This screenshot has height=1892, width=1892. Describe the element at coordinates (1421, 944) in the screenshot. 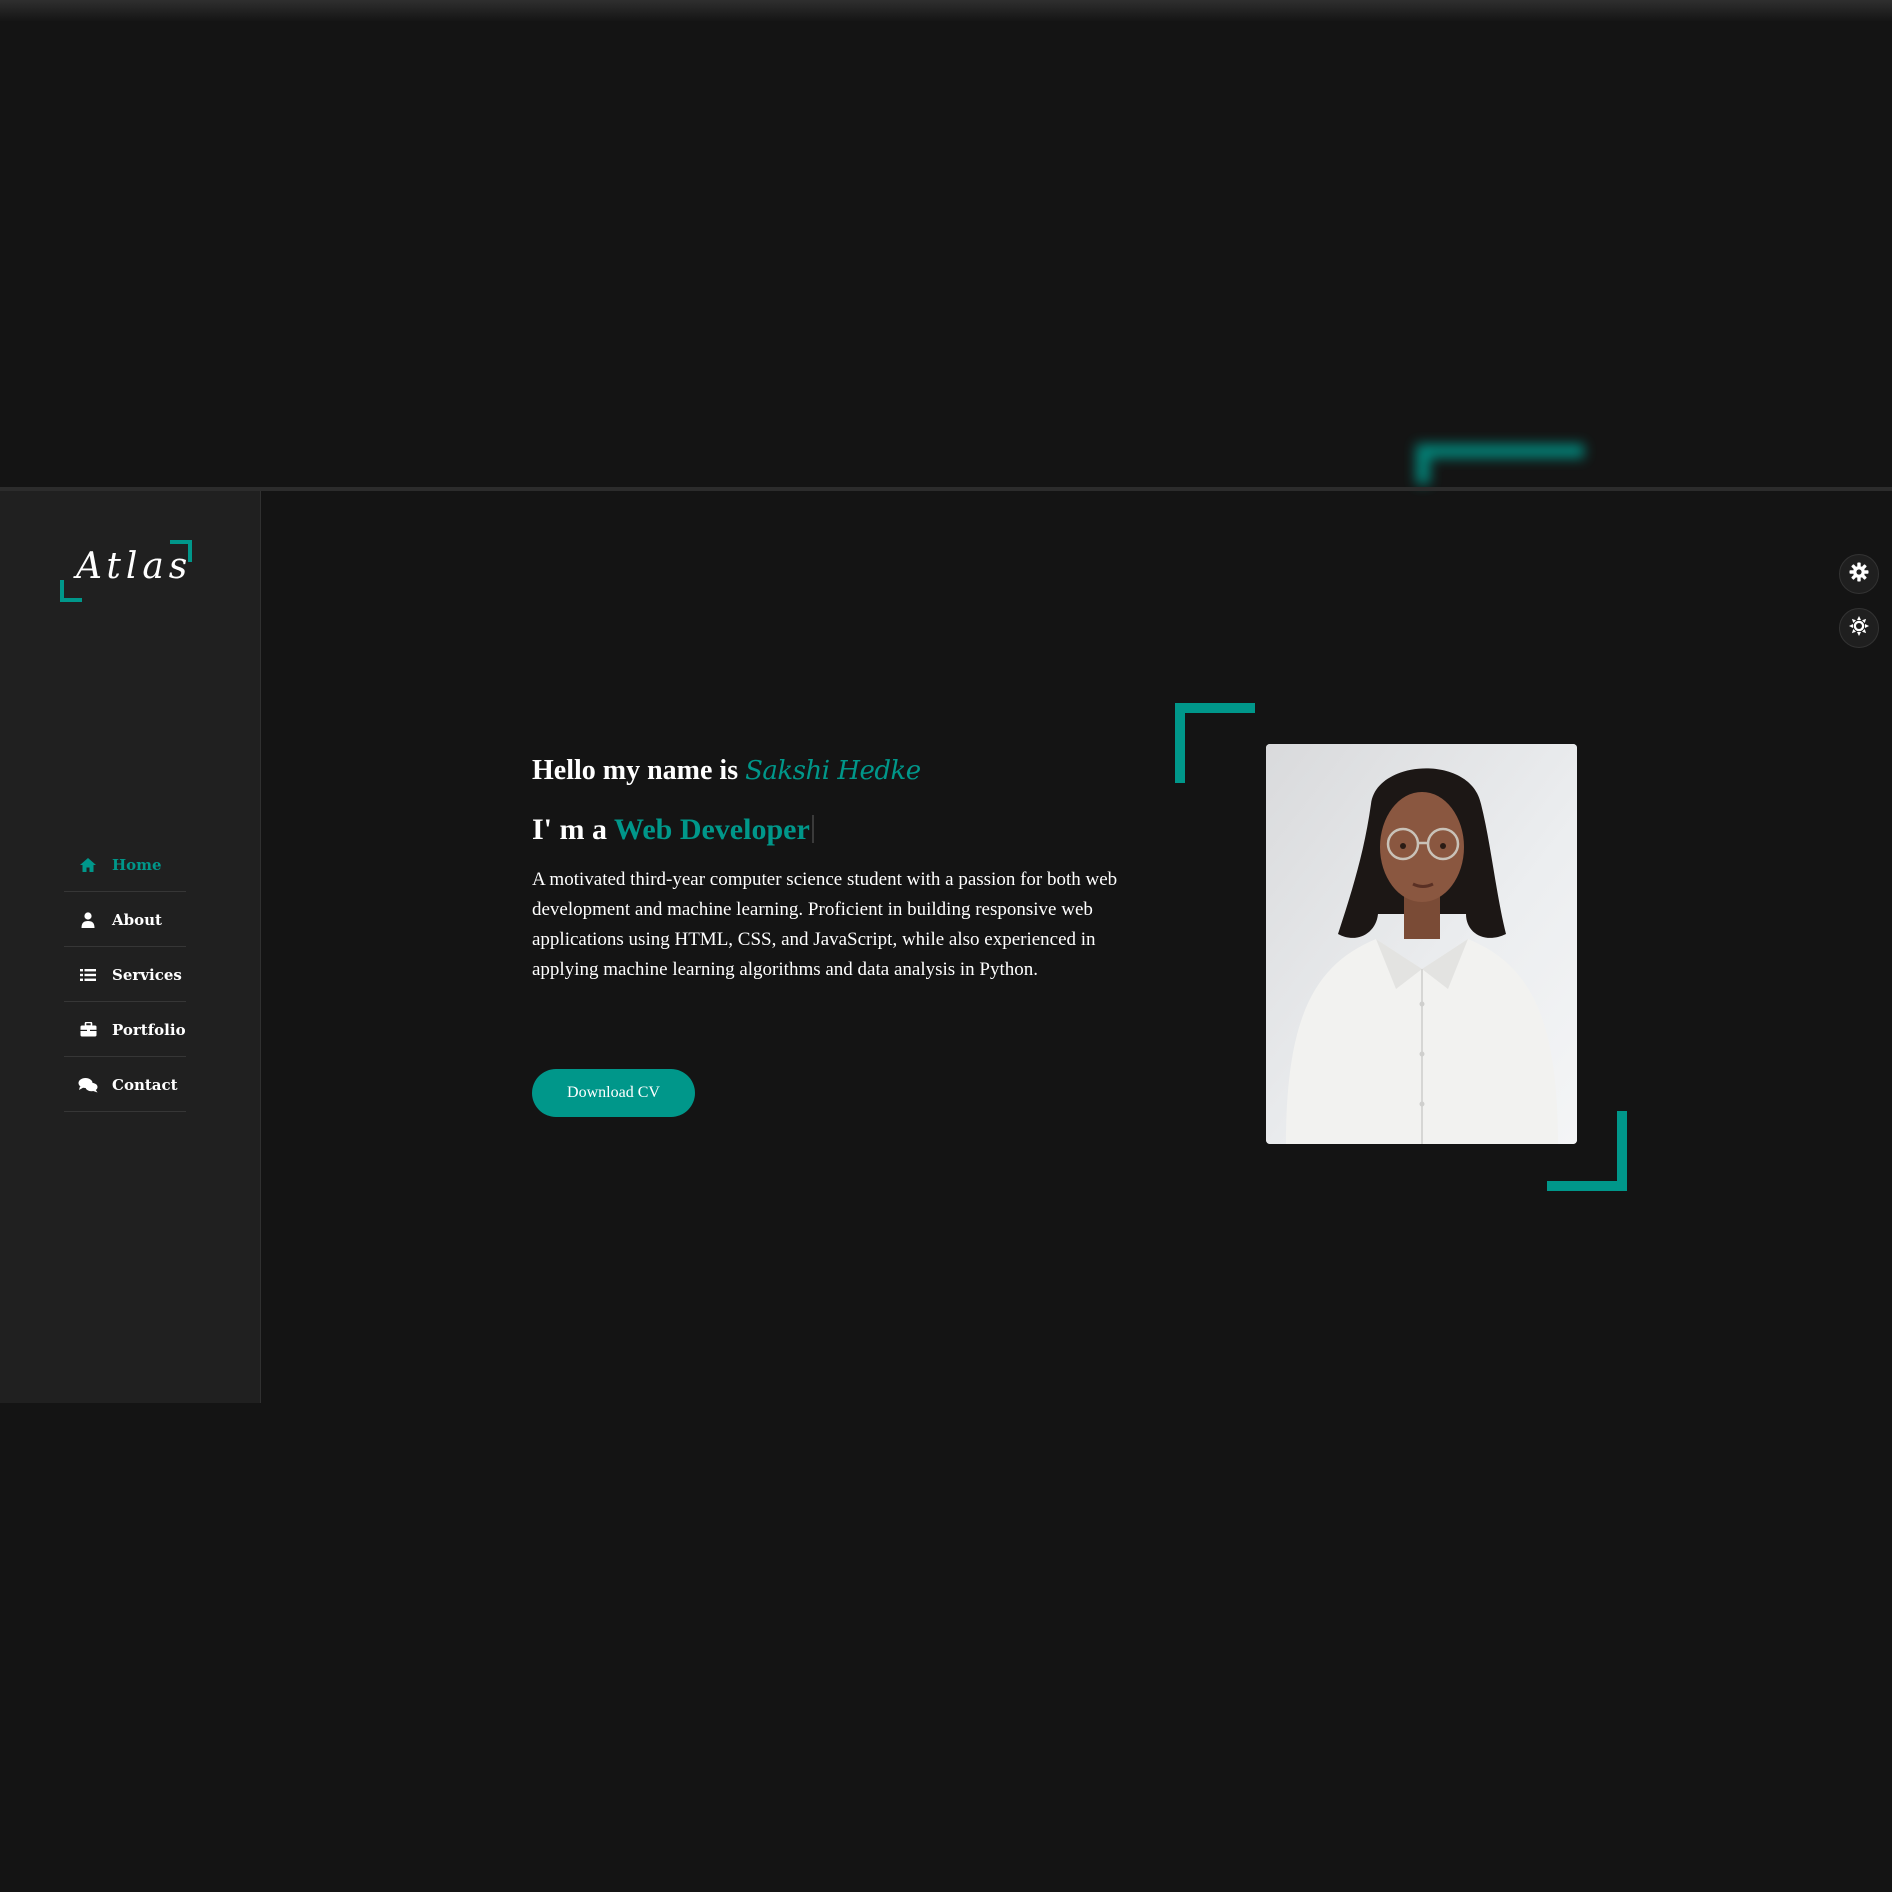

I see `profile-photo` at that location.